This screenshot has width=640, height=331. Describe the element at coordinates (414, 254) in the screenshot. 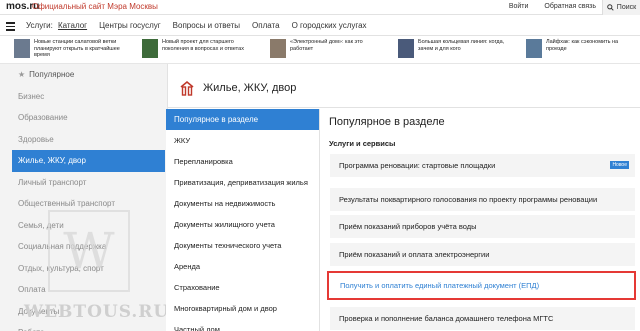

I see `service-card-label: Приём показаний и оплата электроэнергии` at that location.